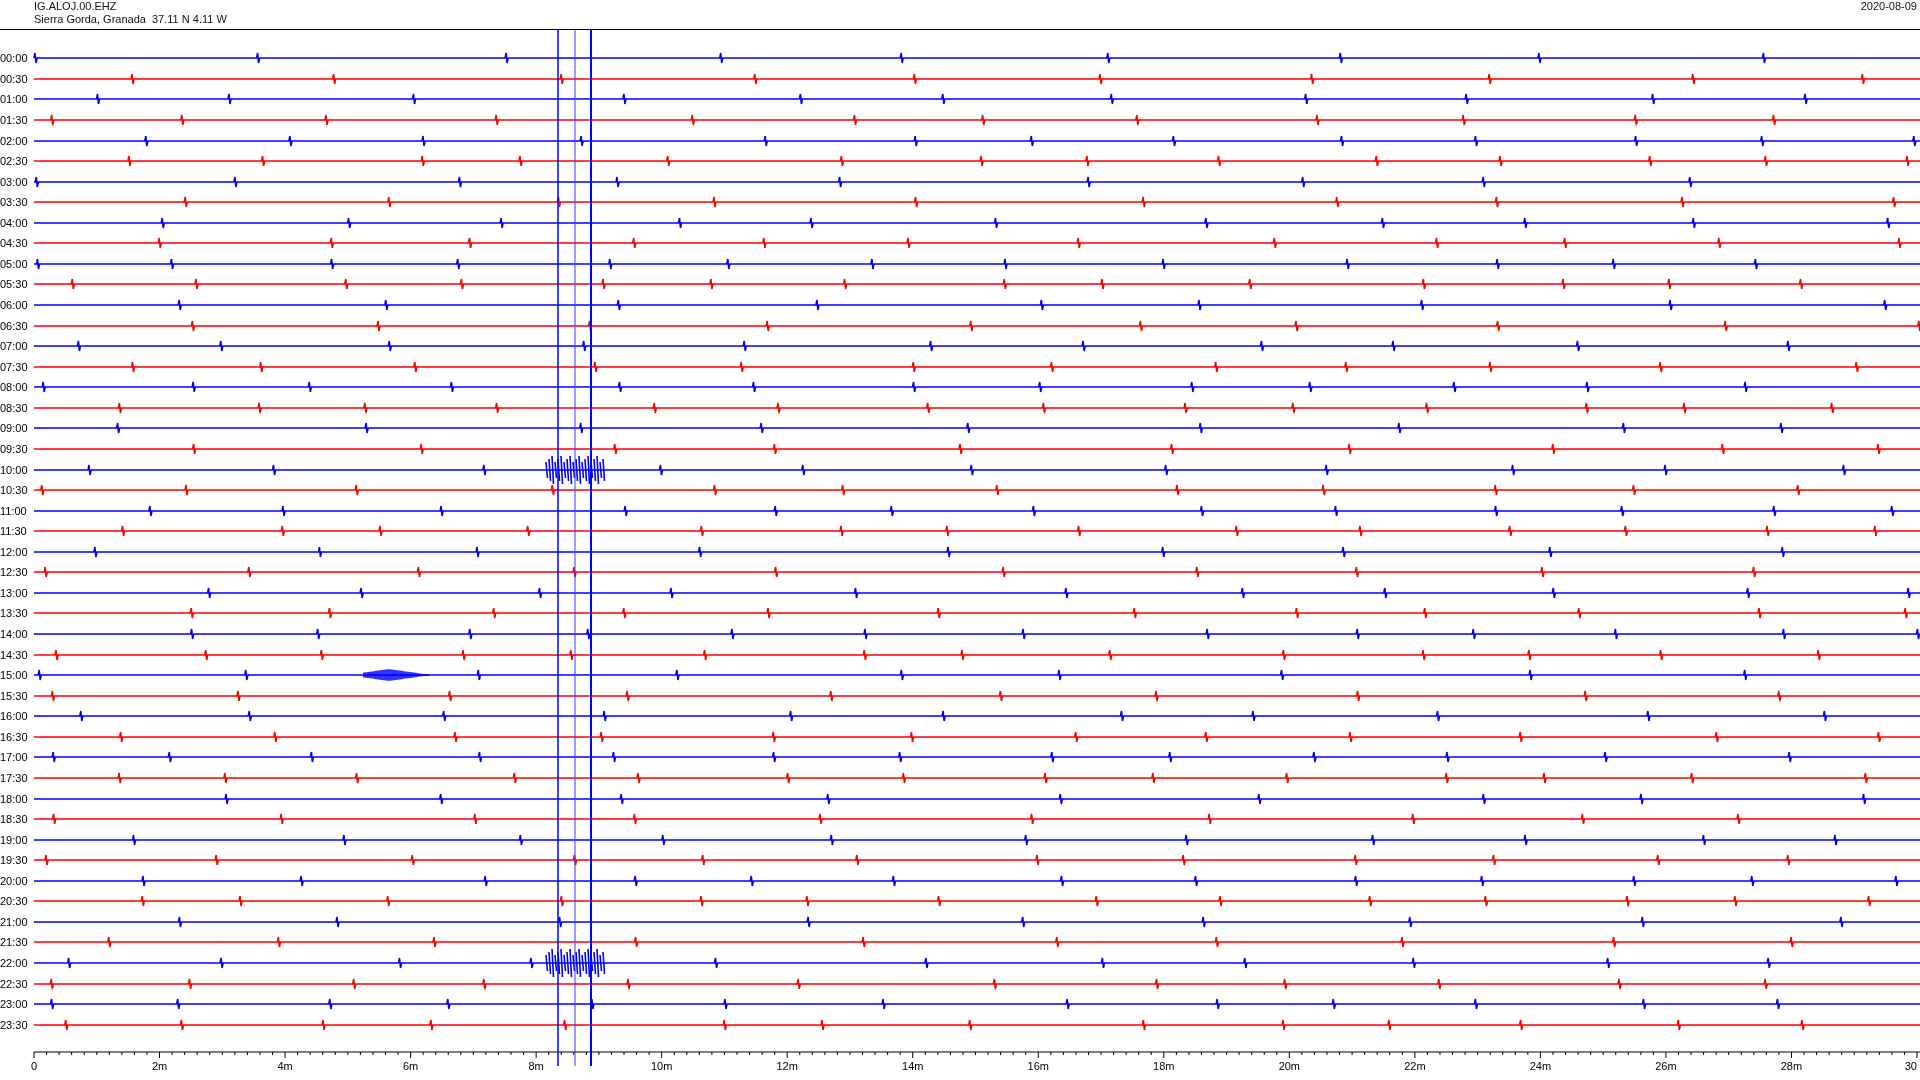  I want to click on axis-label: 22m, so click(1415, 1066).